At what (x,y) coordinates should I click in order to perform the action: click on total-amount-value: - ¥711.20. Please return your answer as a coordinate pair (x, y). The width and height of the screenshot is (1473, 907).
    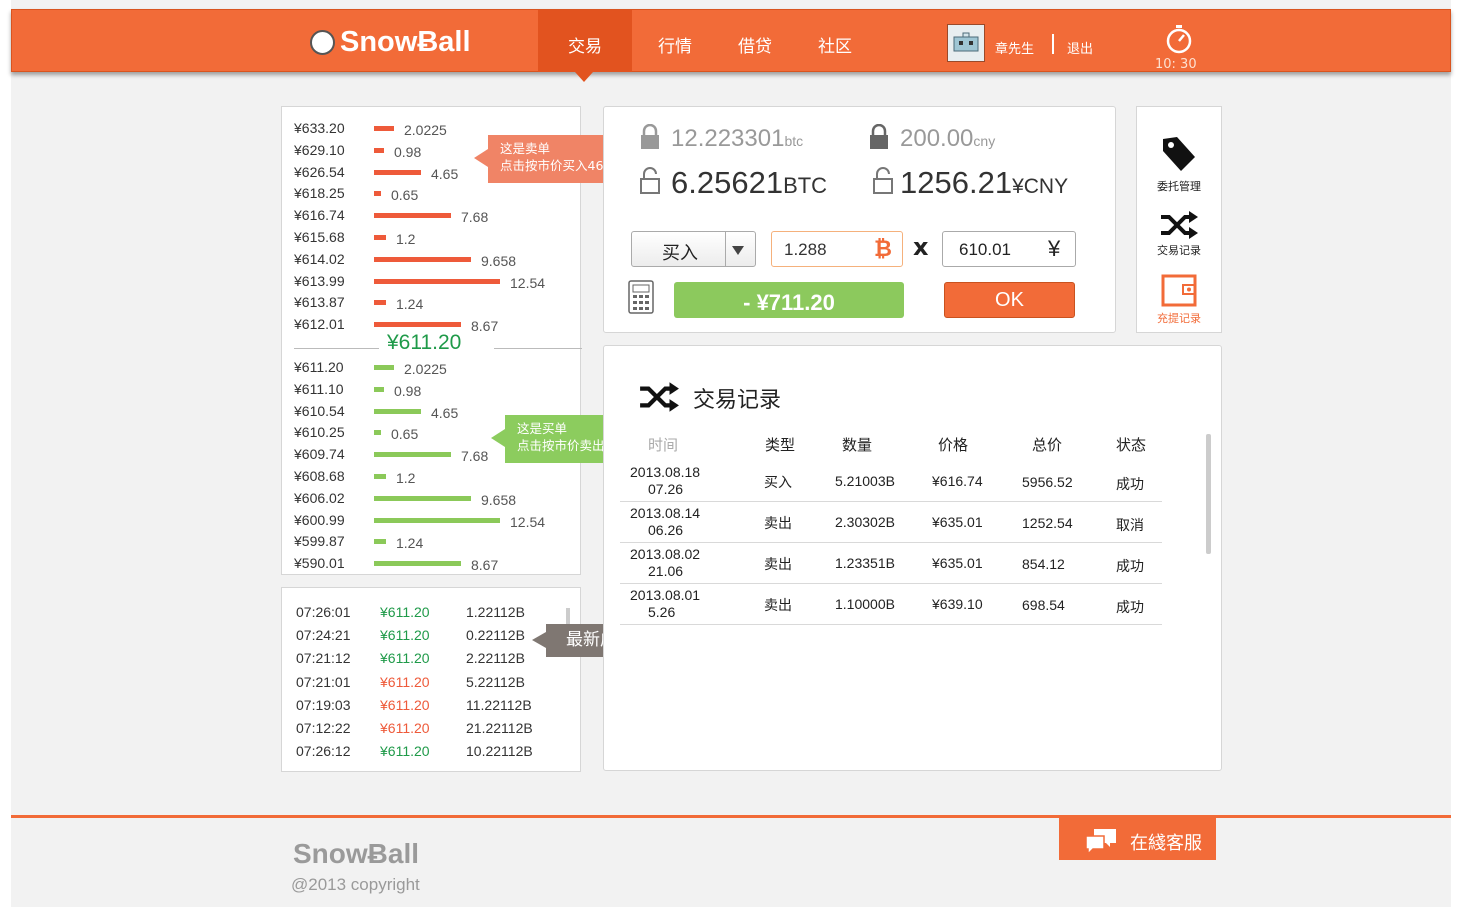
    Looking at the image, I should click on (789, 302).